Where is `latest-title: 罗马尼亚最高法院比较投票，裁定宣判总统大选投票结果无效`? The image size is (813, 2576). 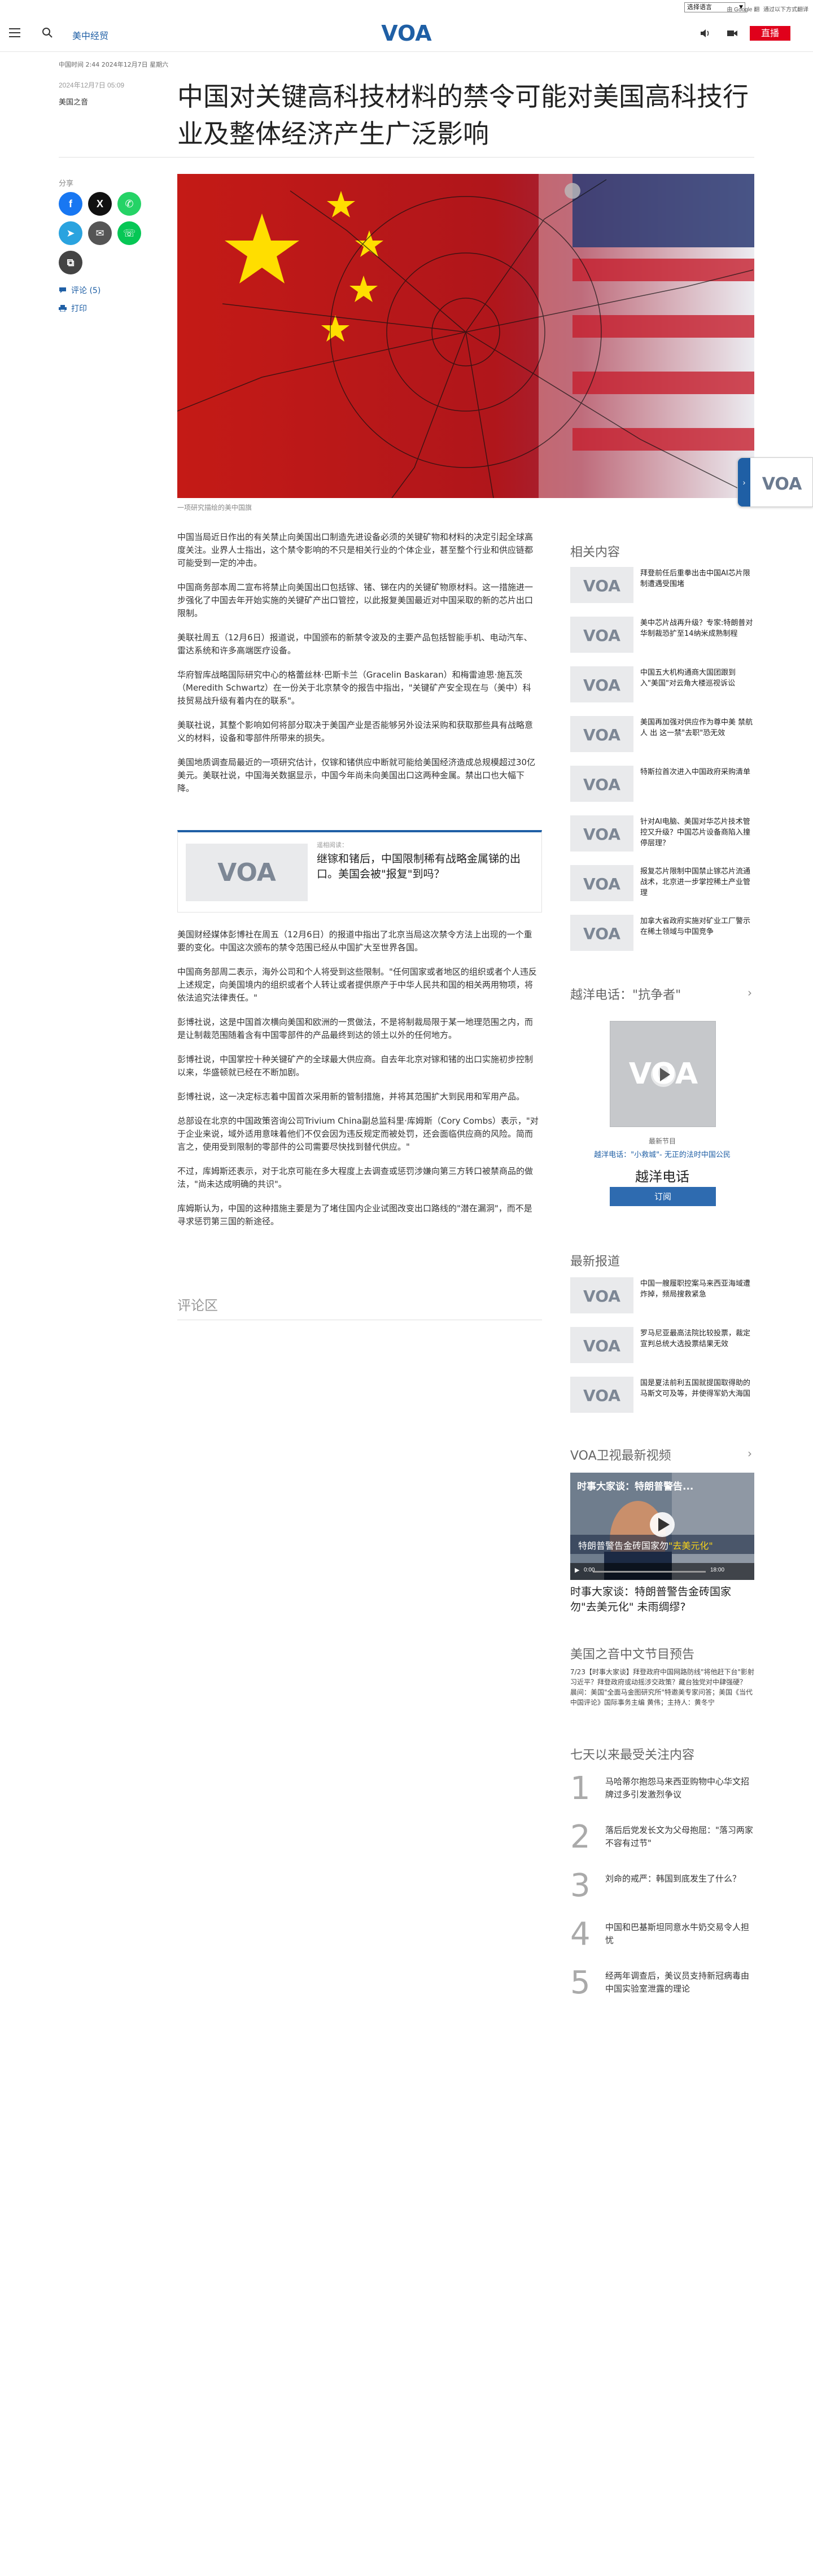
latest-title: 罗马尼亚最高法院比较投票，裁定宣判总统大选投票结果无效 is located at coordinates (696, 1339).